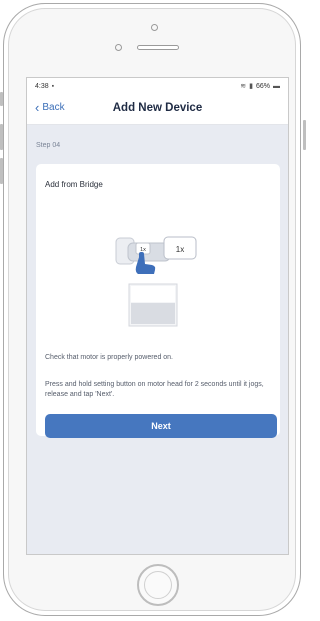 This screenshot has height=621, width=320. I want to click on status-bar: 4:38 ▪ ≋ ▮ 66% ▬, so click(157, 86).